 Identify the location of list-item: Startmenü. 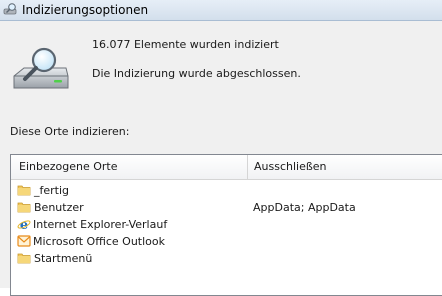
(226, 258).